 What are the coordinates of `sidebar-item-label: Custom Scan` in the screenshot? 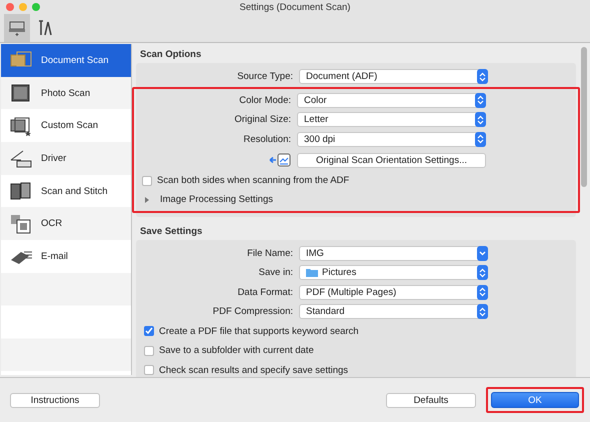 It's located at (69, 126).